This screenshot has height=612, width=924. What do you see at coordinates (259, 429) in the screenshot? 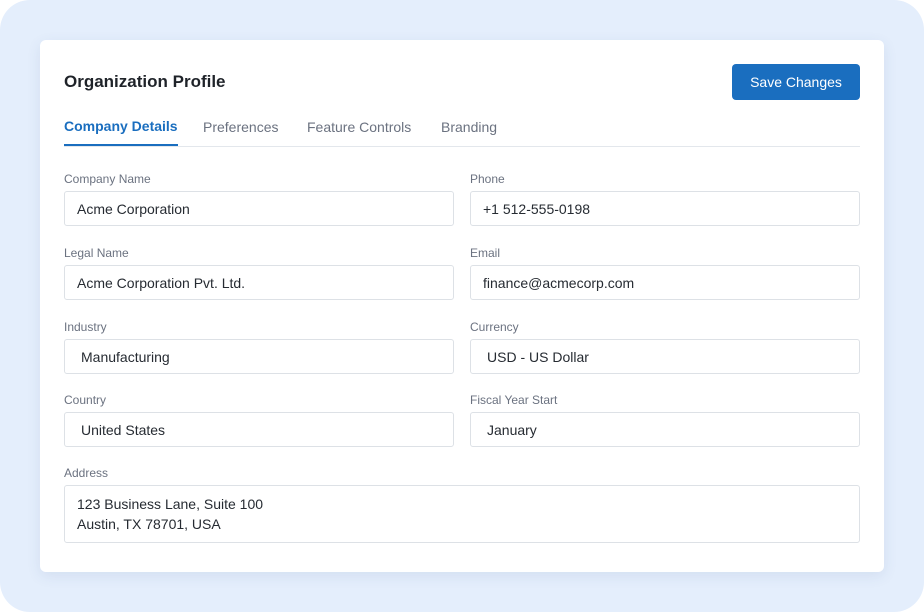
I see `country-select: United States` at bounding box center [259, 429].